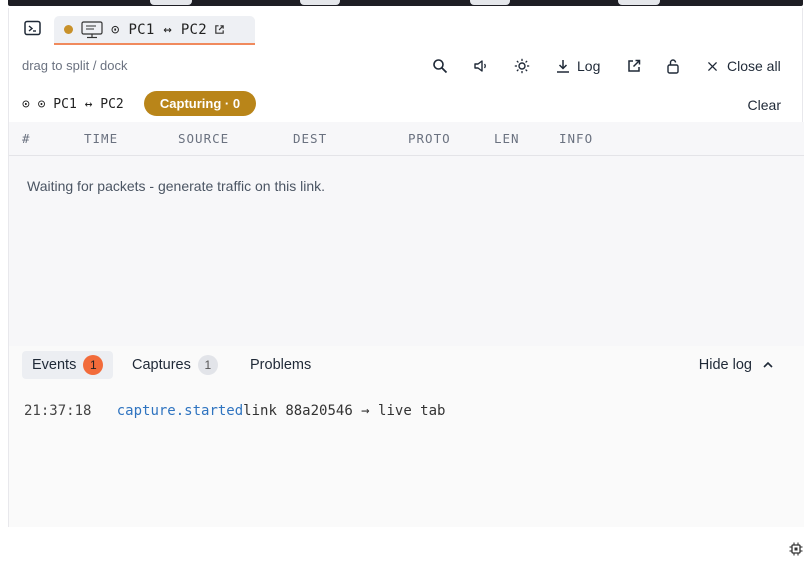 Image resolution: width=809 pixels, height=568 pixels. Describe the element at coordinates (54, 365) in the screenshot. I see `tab-events-label: Events` at that location.